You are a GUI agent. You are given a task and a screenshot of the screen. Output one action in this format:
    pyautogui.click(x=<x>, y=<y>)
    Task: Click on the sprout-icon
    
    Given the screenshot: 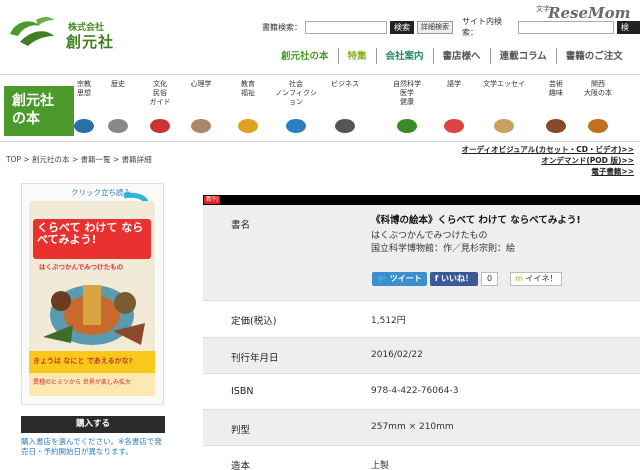 What is the action you would take?
    pyautogui.click(x=407, y=126)
    